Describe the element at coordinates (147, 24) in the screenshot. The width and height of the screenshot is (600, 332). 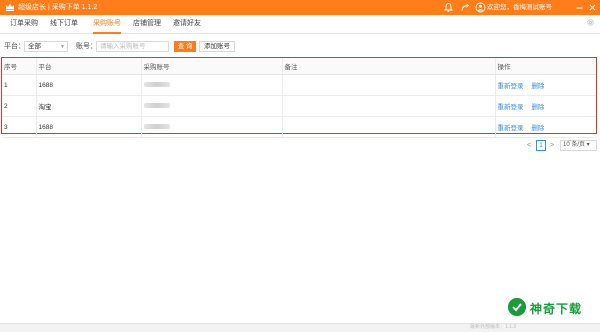
I see `tab-store-management: 店铺管理` at that location.